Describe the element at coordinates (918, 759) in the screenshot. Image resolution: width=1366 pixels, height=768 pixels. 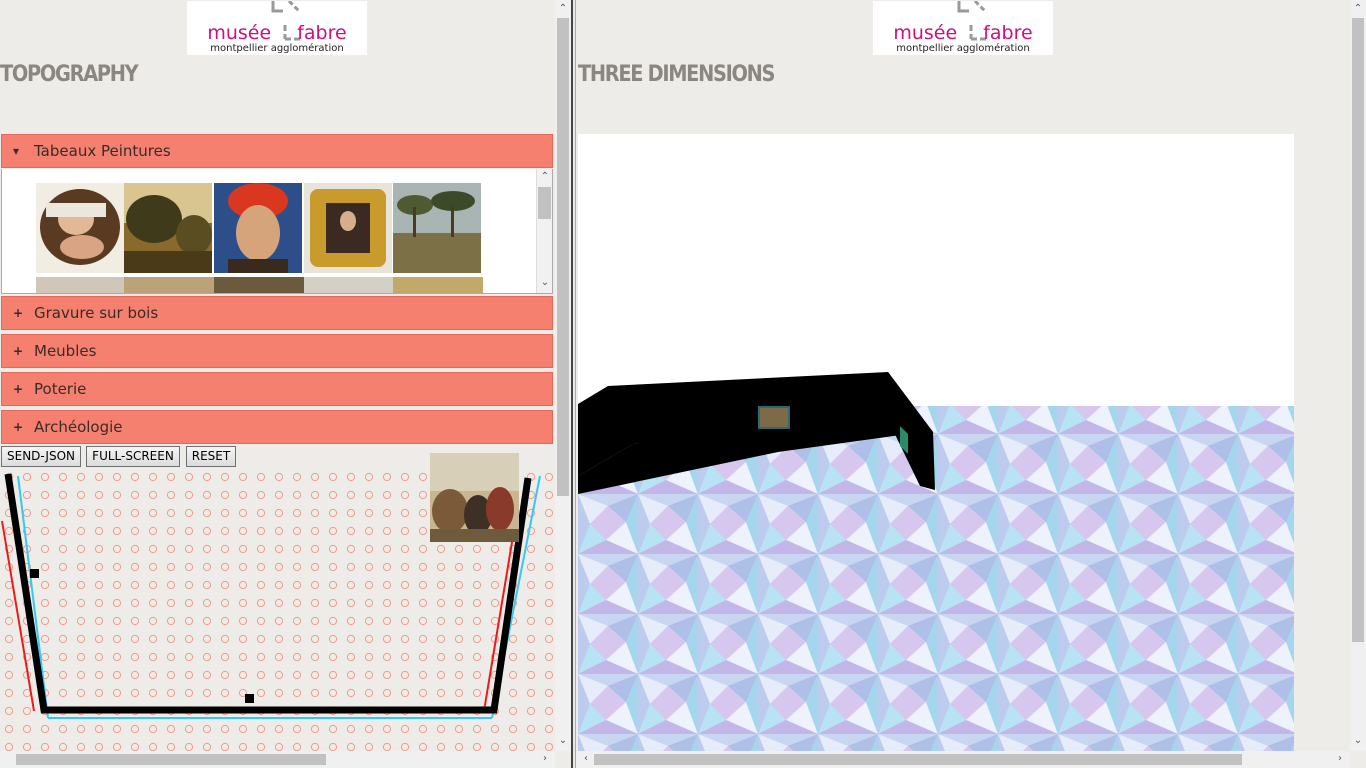
I see `right-pane-hscroll-thumb` at that location.